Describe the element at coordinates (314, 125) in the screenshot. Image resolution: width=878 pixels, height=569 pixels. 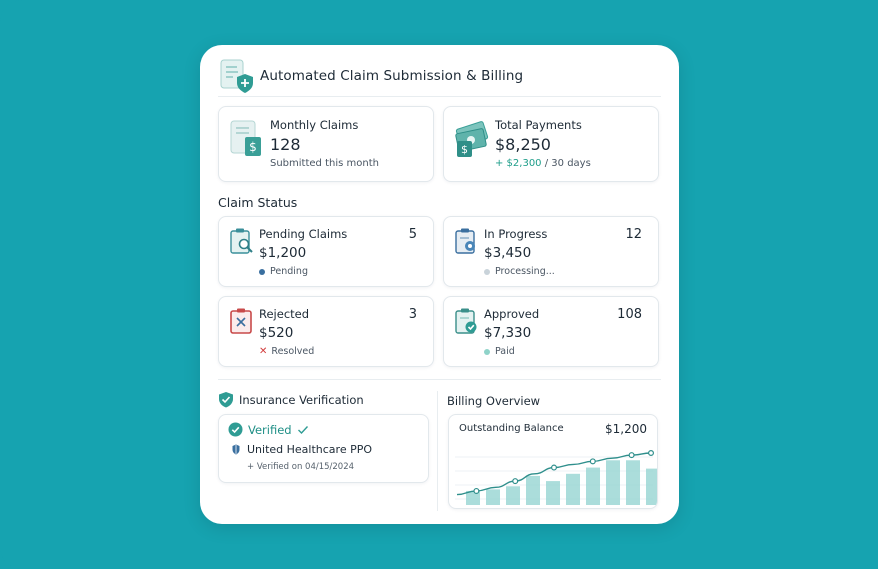
I see `metric-label: Monthly Claims` at that location.